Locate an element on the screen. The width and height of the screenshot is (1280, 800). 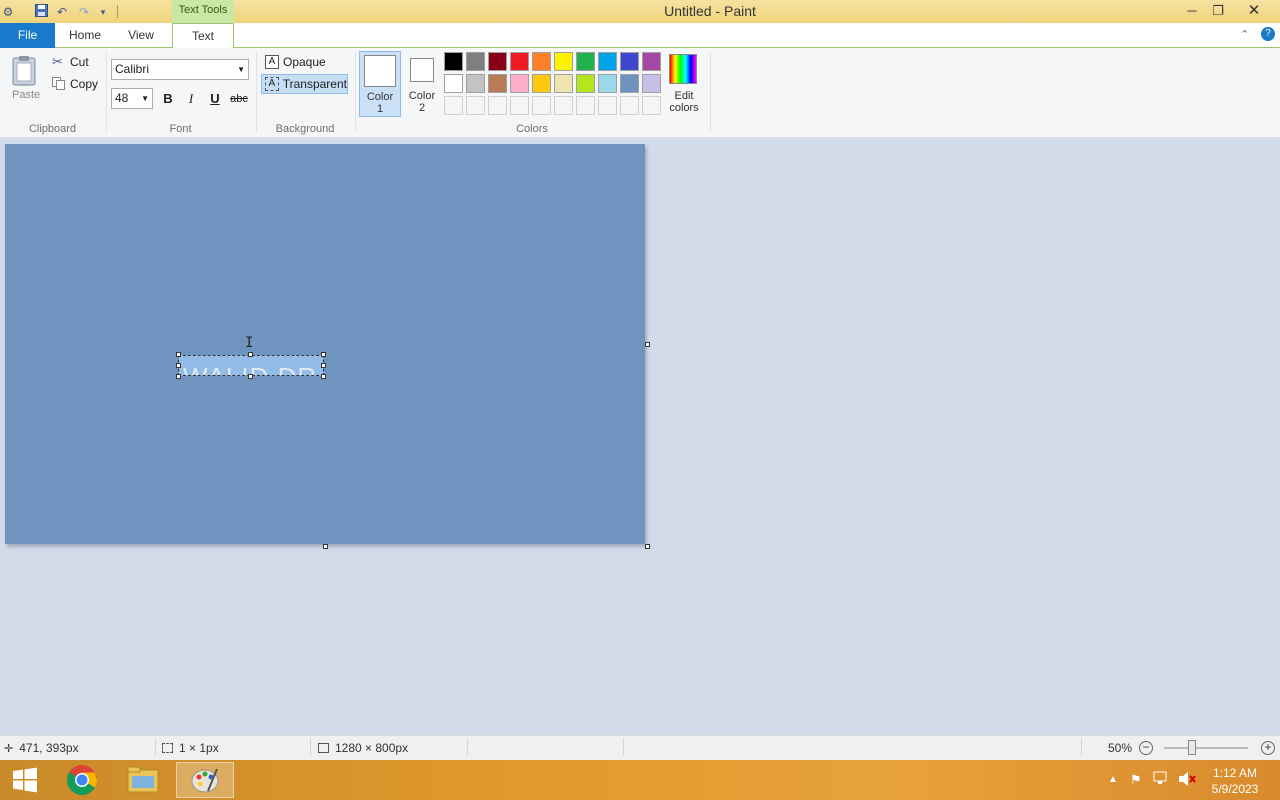
color1-button: Color 1 is located at coordinates (380, 84).